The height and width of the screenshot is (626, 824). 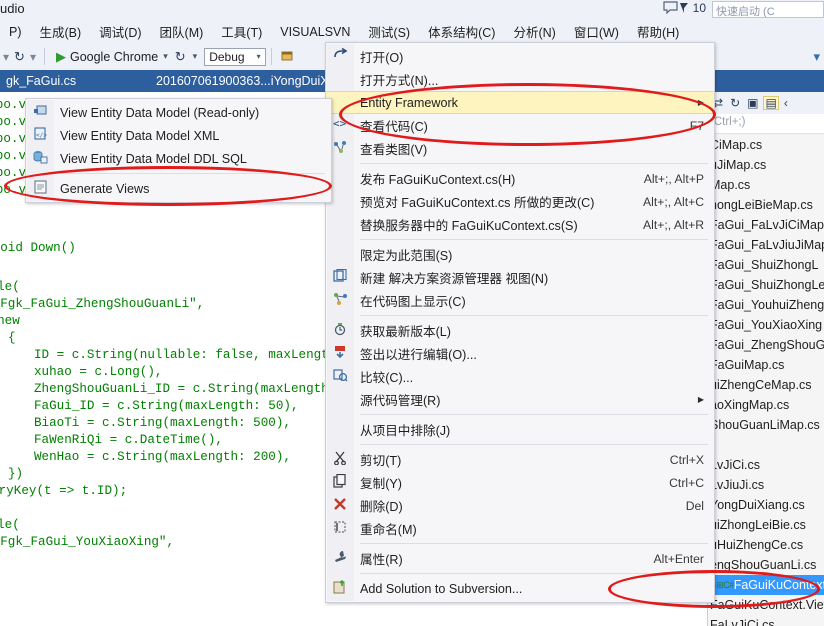 What do you see at coordinates (766, 405) in the screenshot?
I see `solution-explorer-row: aoXingMap.cs` at bounding box center [766, 405].